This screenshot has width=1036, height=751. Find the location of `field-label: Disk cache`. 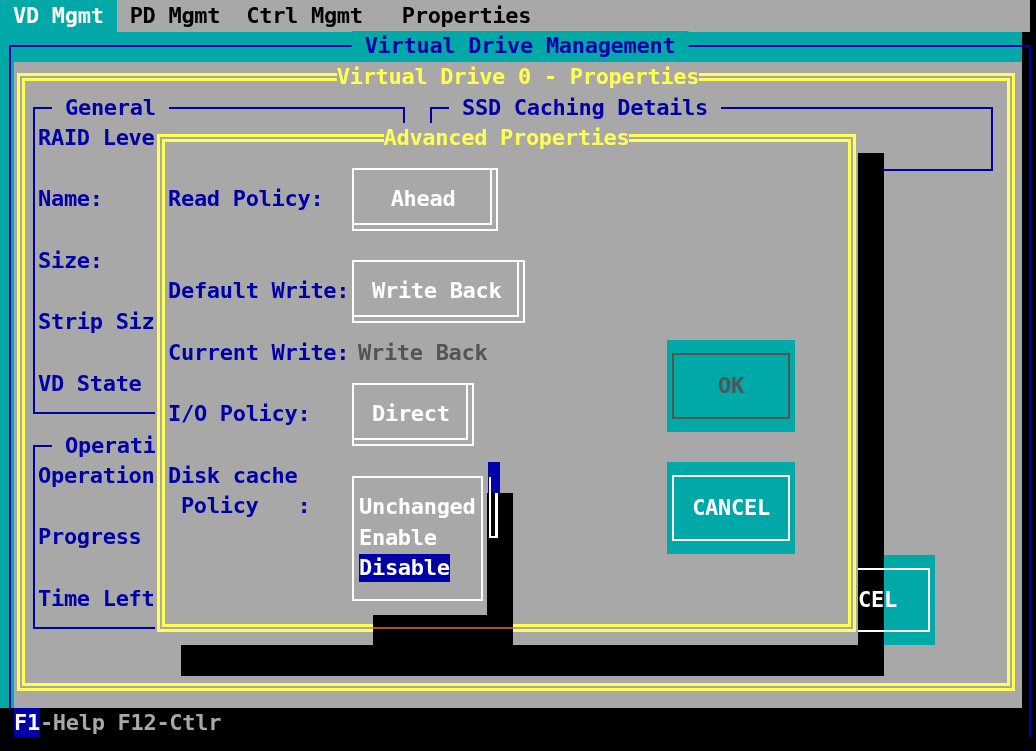

field-label: Disk cache is located at coordinates (233, 475).